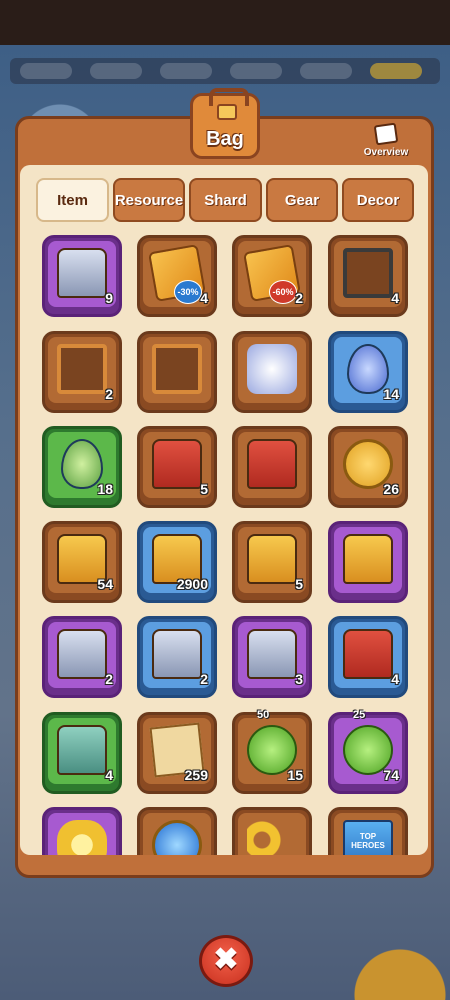  Describe the element at coordinates (386, 134) in the screenshot. I see `map-icon` at that location.